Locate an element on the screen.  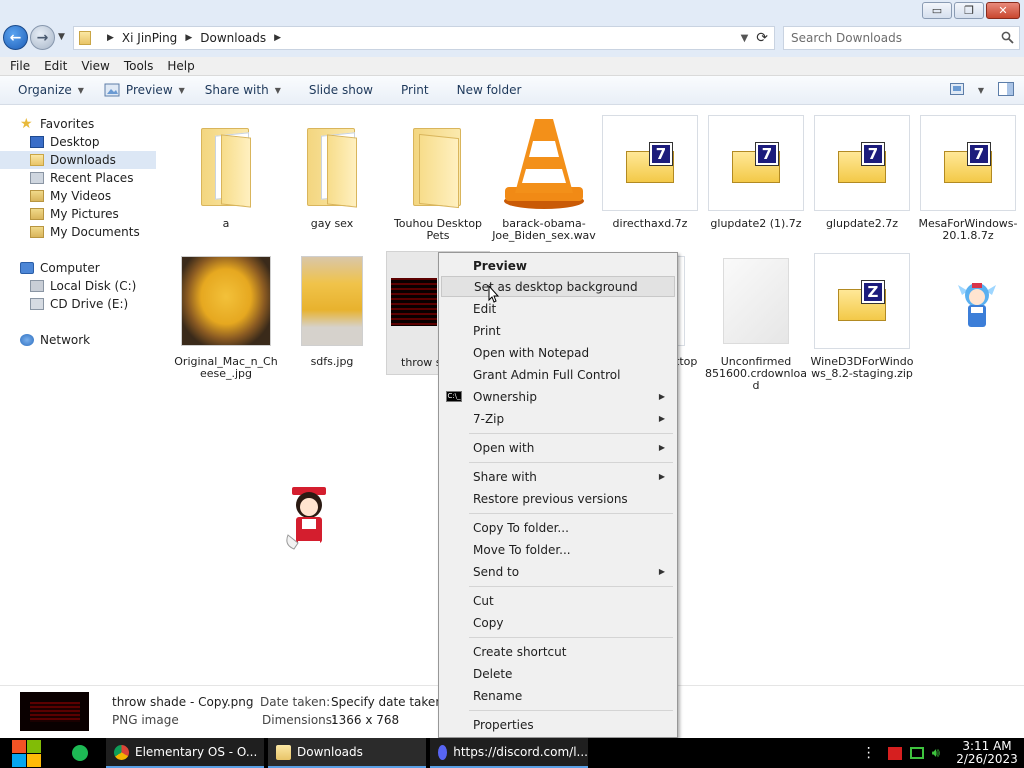
menu-item-restore-versions: Restore previous versions is located at coordinates (558, 498).